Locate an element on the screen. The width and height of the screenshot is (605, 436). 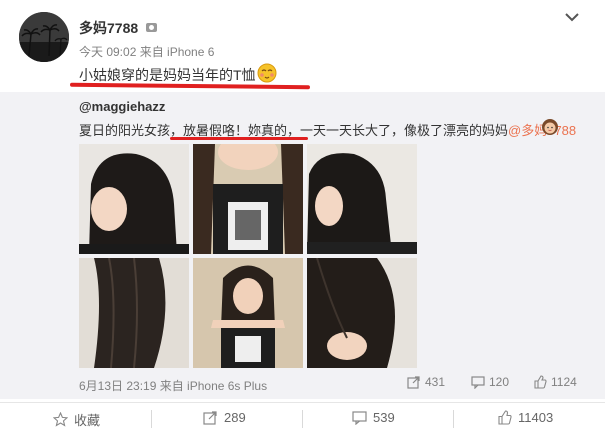
post-meta: 今天 09:02 来自 iPhone 6 is located at coordinates (147, 52).